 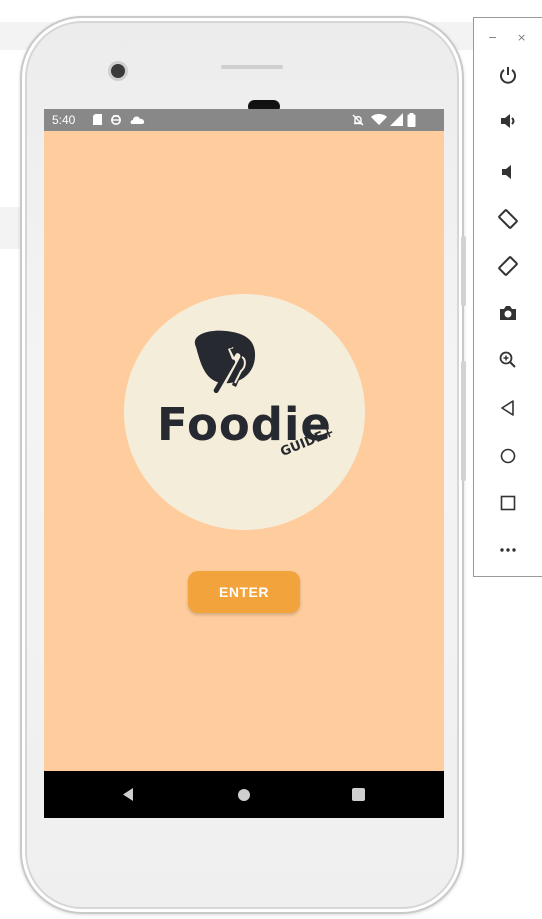 What do you see at coordinates (508, 408) in the screenshot?
I see `back-icon` at bounding box center [508, 408].